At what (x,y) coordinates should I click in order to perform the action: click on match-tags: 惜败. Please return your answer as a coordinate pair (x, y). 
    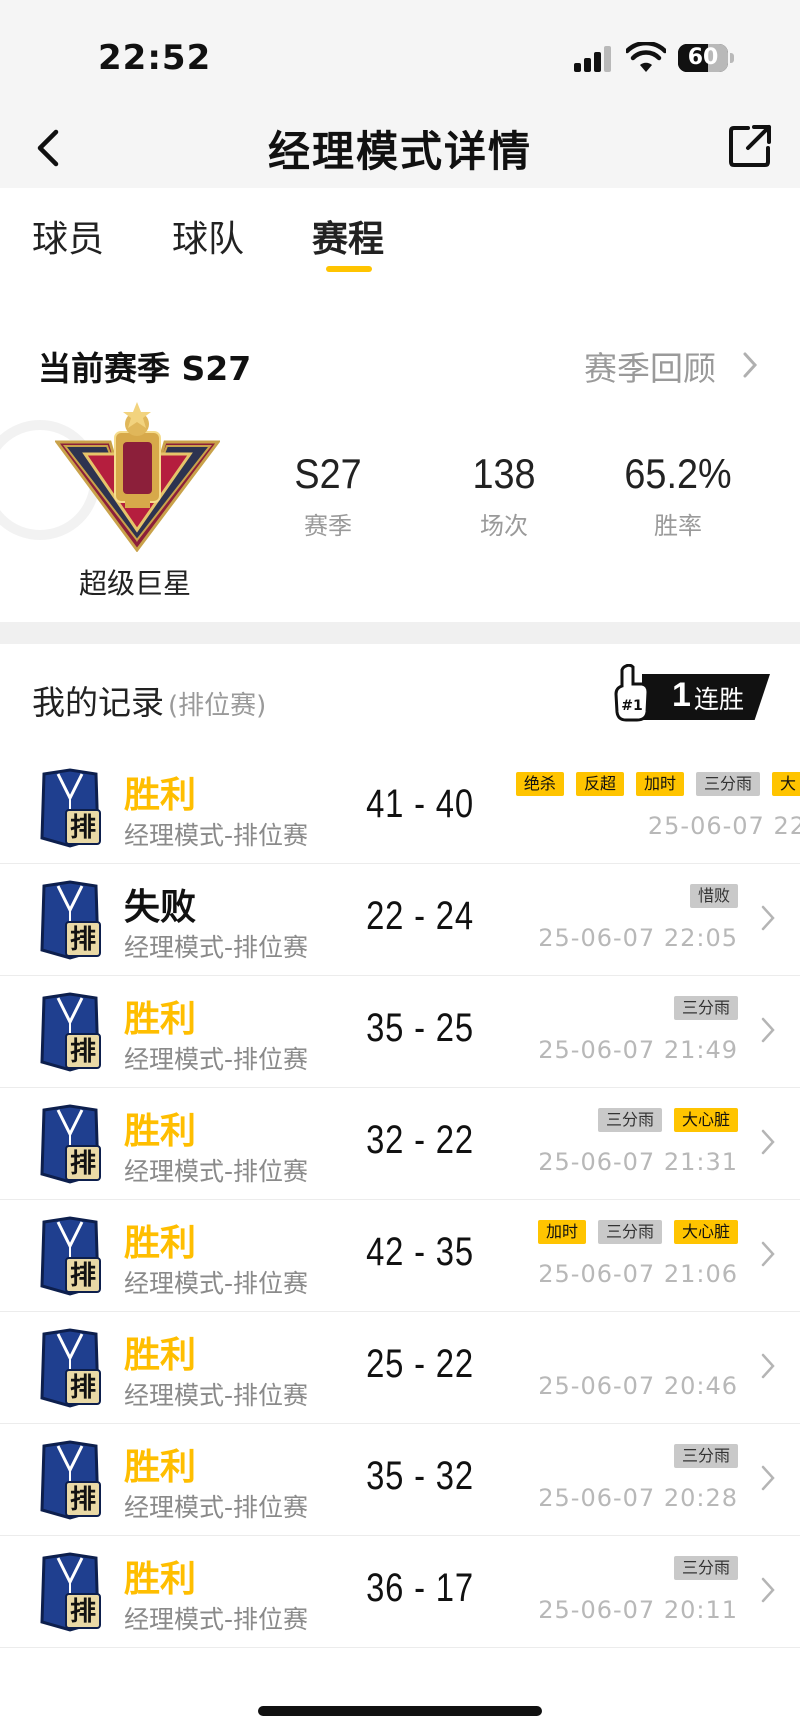
    Looking at the image, I should click on (713, 896).